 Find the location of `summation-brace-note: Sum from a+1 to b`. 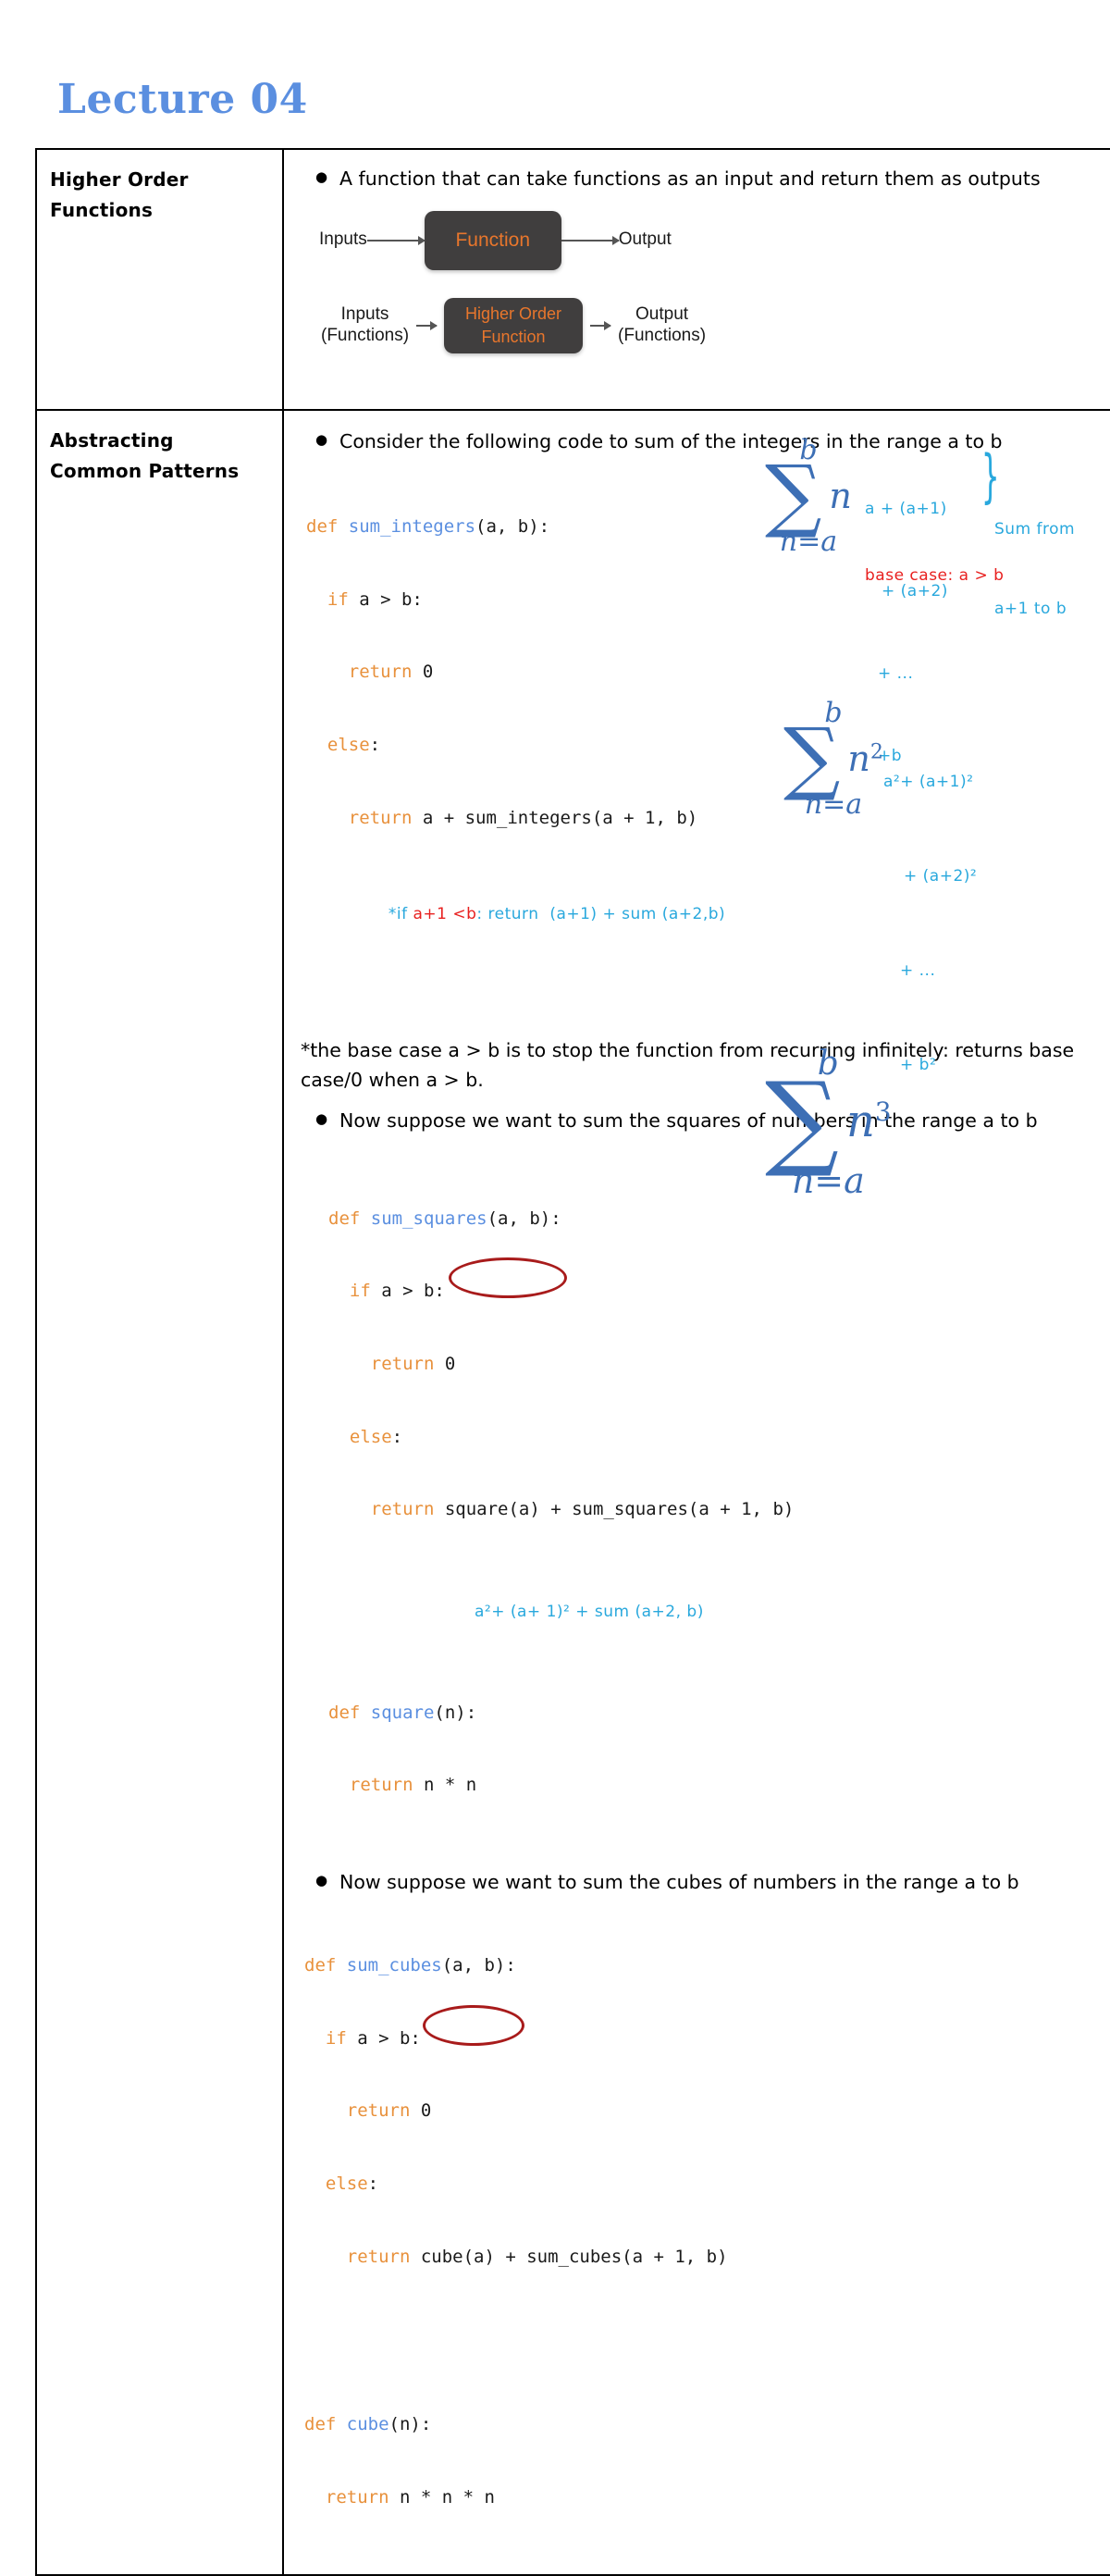

summation-brace-note: Sum from a+1 to b is located at coordinates (1034, 569).